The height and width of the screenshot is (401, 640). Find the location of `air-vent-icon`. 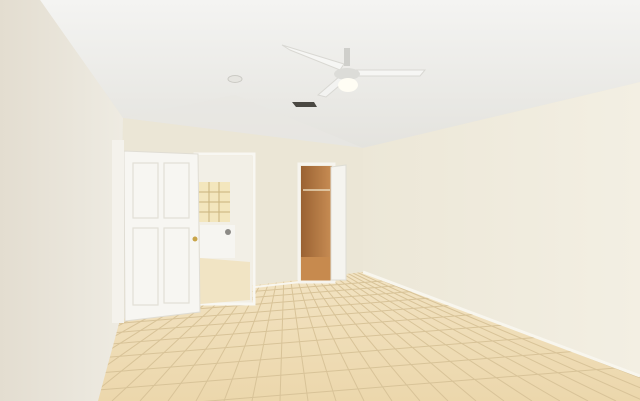

air-vent-icon is located at coordinates (304, 104).